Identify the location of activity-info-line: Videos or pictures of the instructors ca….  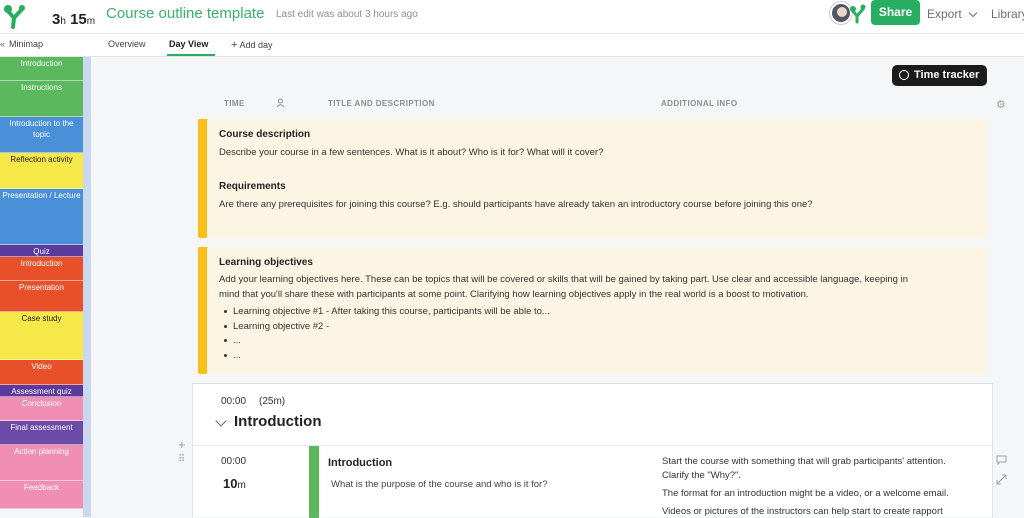
(802, 511).